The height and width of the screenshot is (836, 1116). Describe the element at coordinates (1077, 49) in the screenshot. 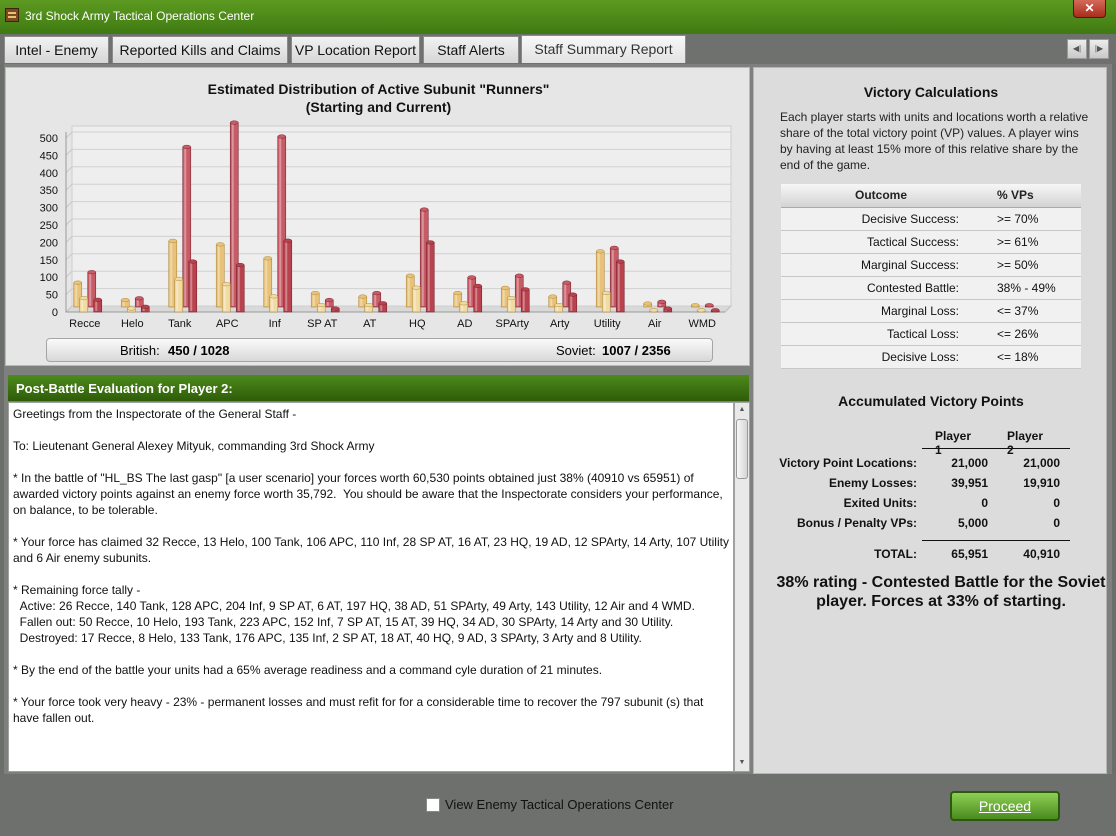

I see `tab-scroll-left-icon: ◀|` at that location.